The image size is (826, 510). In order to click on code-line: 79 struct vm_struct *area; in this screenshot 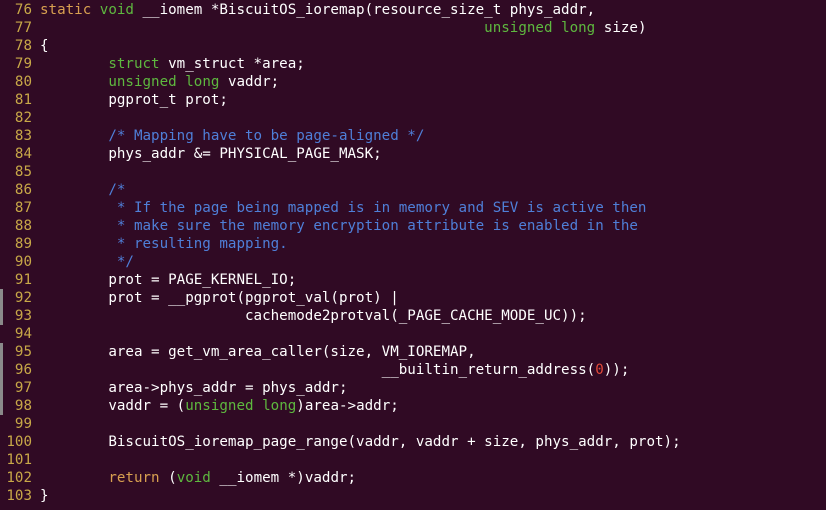, I will do `click(413, 64)`.